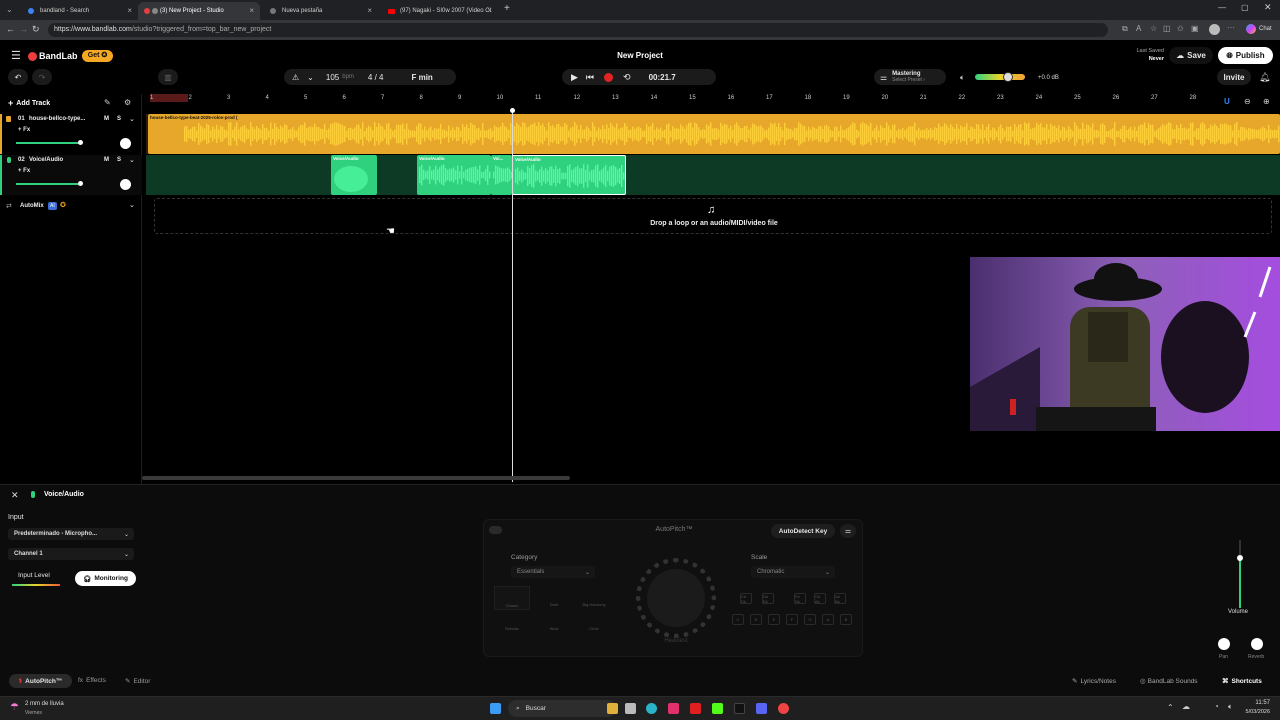 Image resolution: width=1280 pixels, height=720 pixels. Describe the element at coordinates (1265, 29) in the screenshot. I see `chat-label: Chat` at that location.